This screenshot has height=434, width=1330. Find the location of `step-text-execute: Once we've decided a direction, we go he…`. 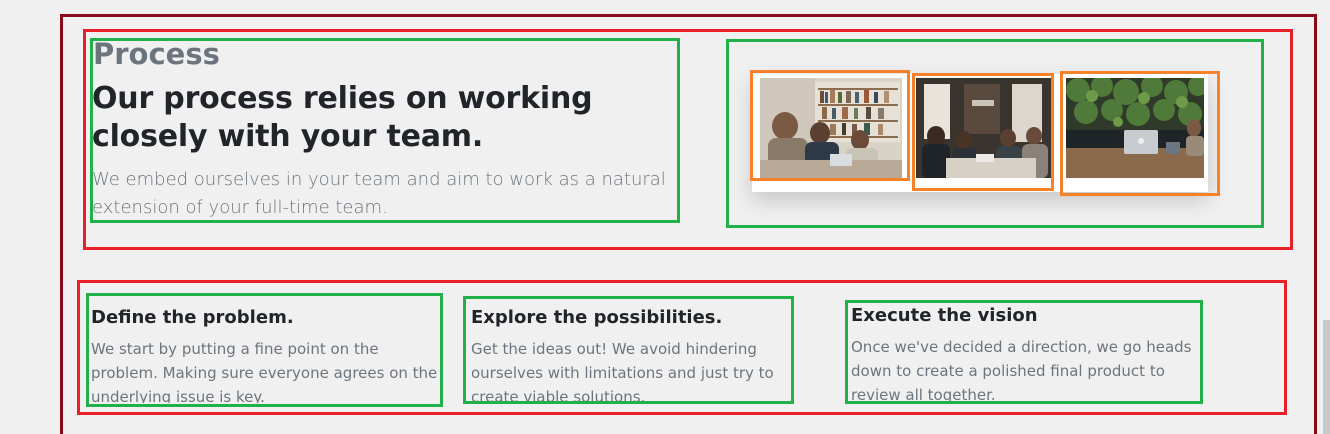

step-text-execute: Once we've decided a direction, we go he… is located at coordinates (1021, 369).